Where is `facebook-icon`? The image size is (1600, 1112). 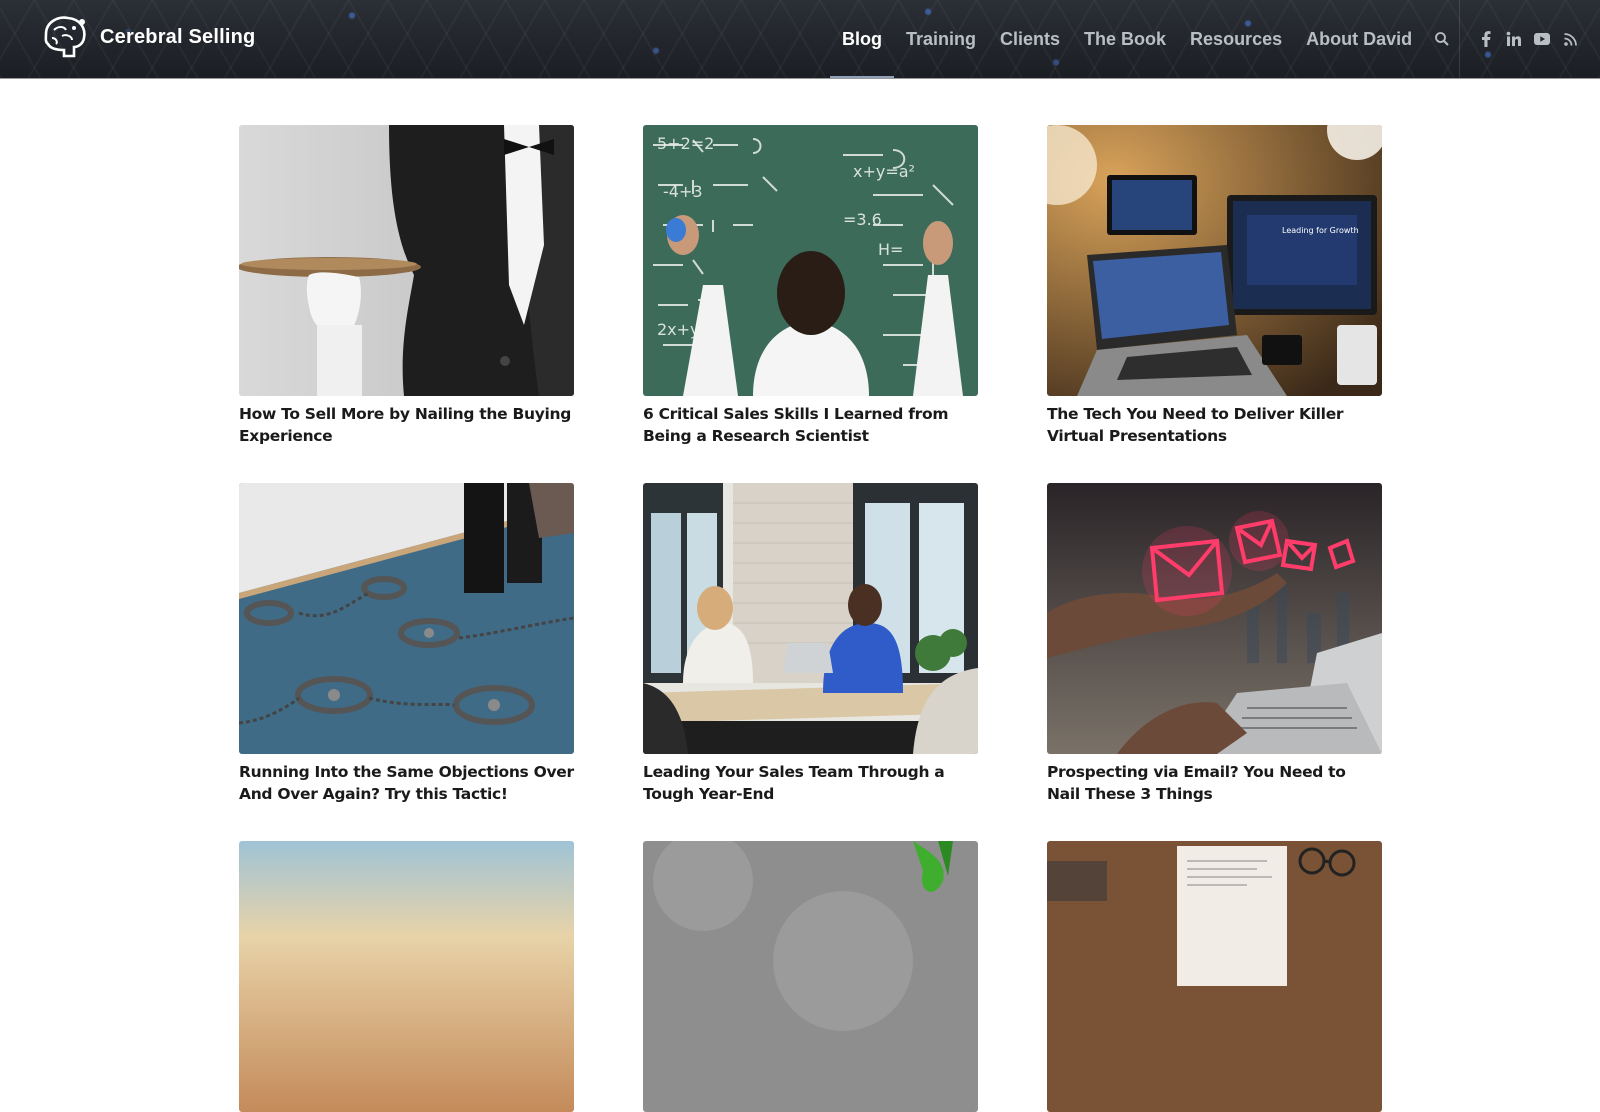 facebook-icon is located at coordinates (1486, 39).